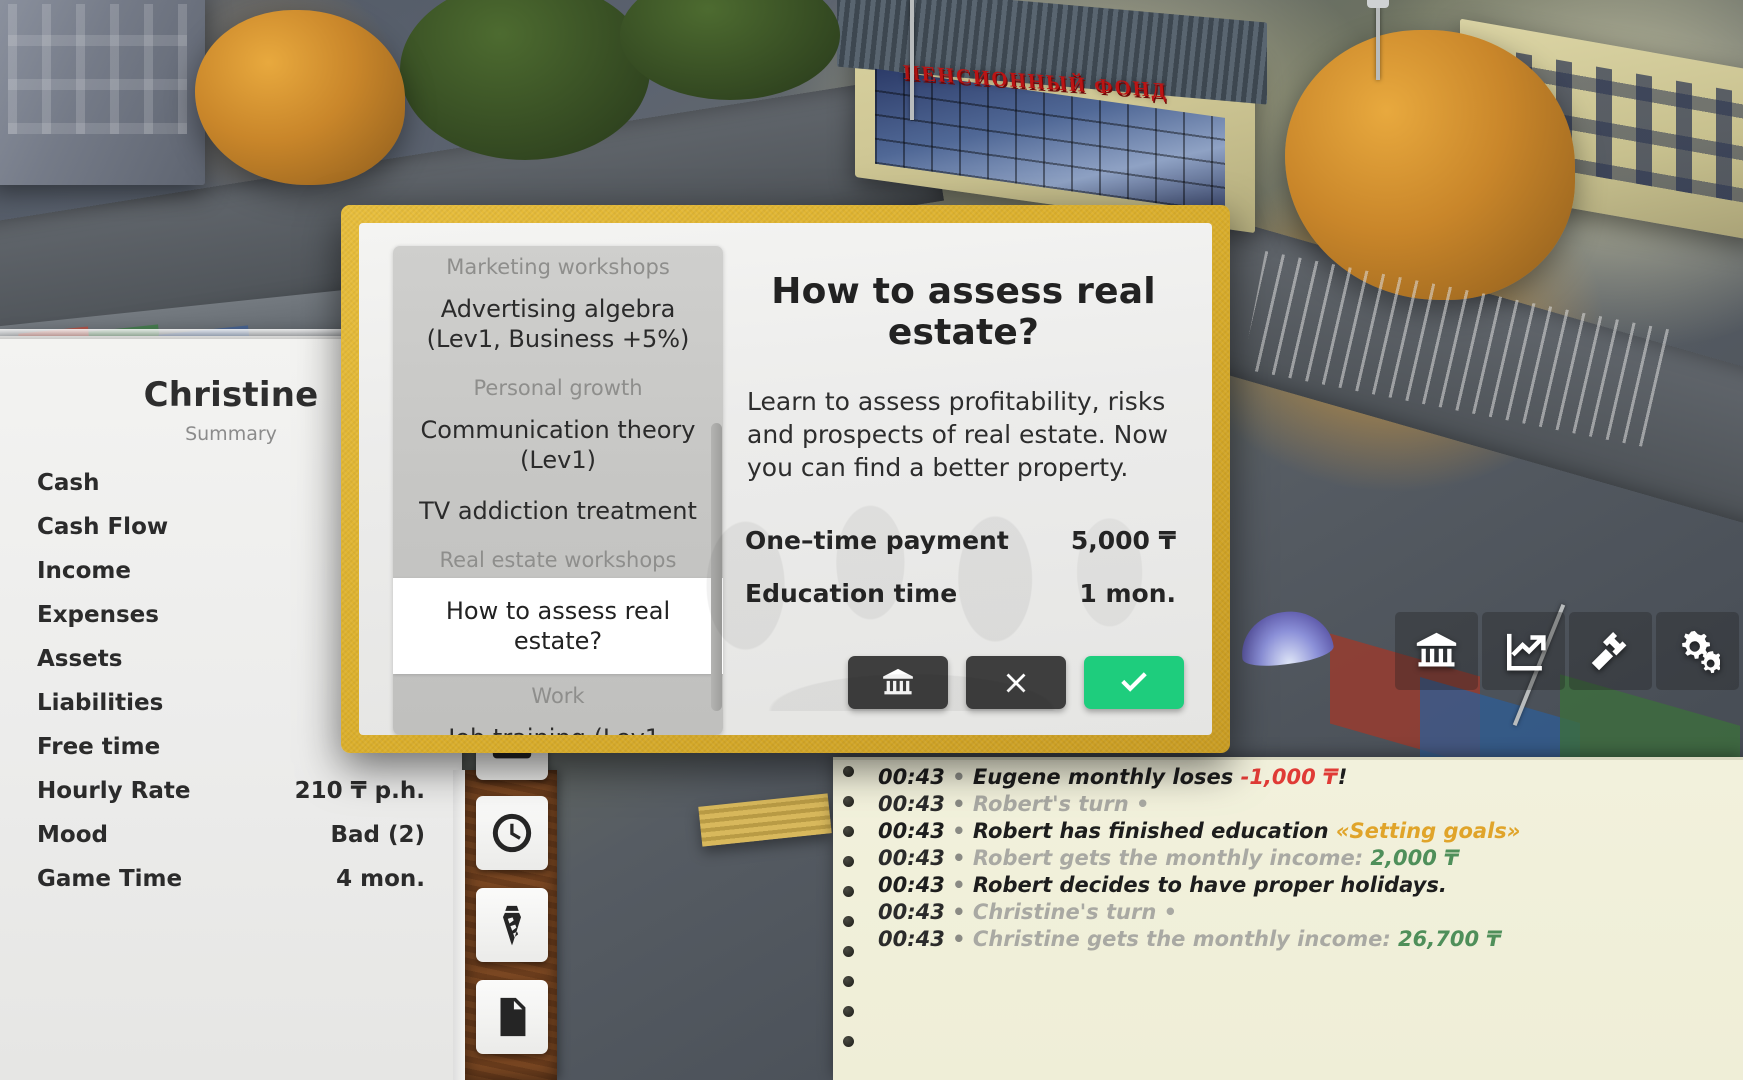 Image resolution: width=1743 pixels, height=1080 pixels. I want to click on trending-up-icon, so click(1526, 651).